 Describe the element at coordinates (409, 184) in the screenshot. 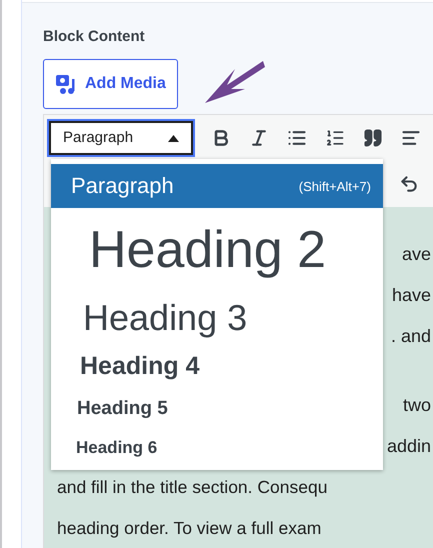

I see `undo-icon` at that location.